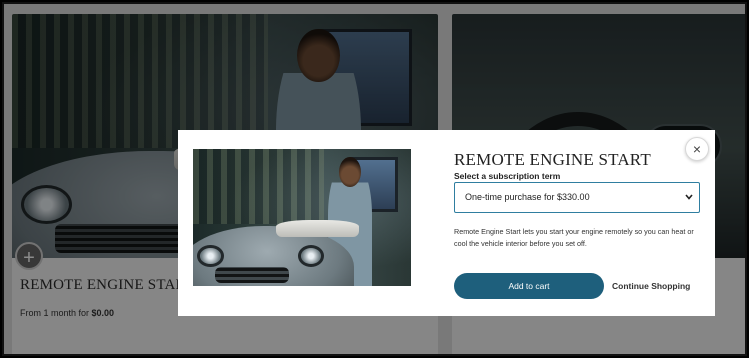 The height and width of the screenshot is (358, 749). Describe the element at coordinates (527, 197) in the screenshot. I see `select-value: One-time purchase for $330.00` at that location.